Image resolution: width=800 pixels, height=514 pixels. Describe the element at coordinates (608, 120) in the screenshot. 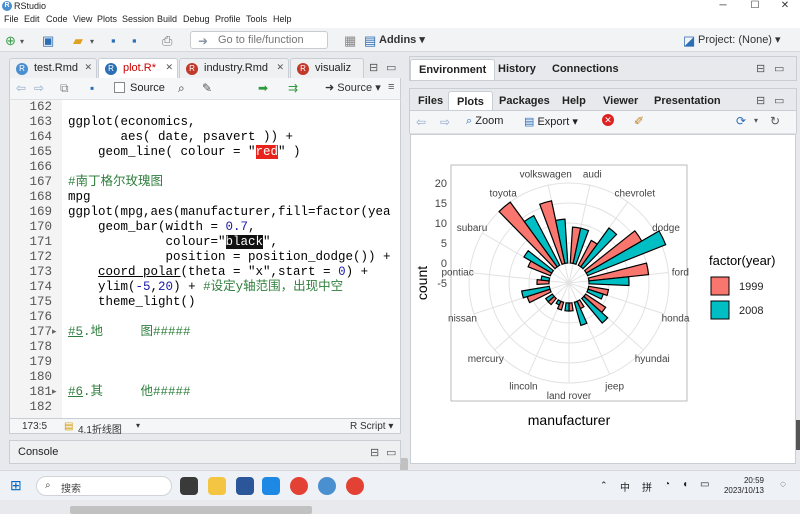

I see `remove-plot-icon: ✕` at that location.